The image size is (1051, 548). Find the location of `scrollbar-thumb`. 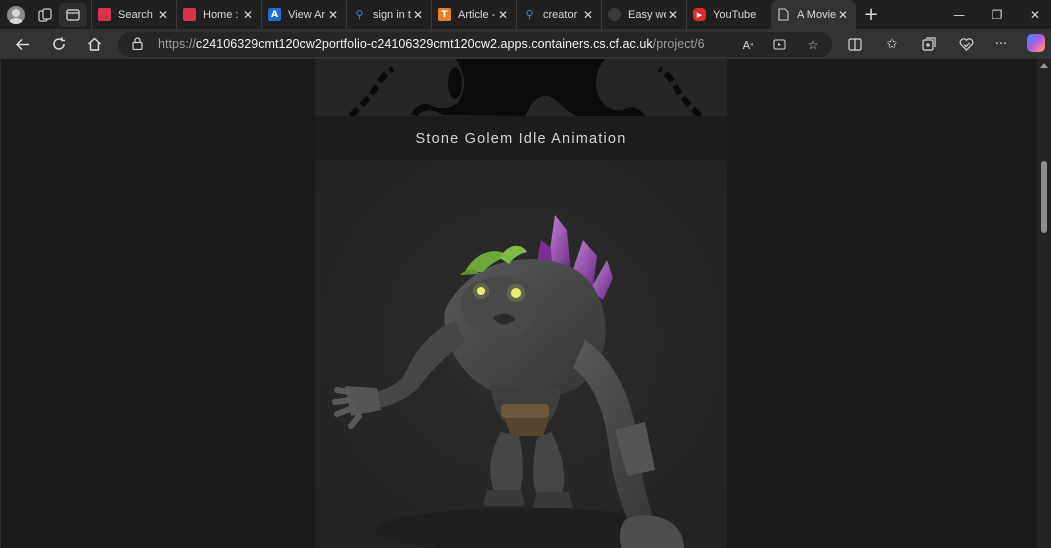

scrollbar-thumb is located at coordinates (1044, 197).